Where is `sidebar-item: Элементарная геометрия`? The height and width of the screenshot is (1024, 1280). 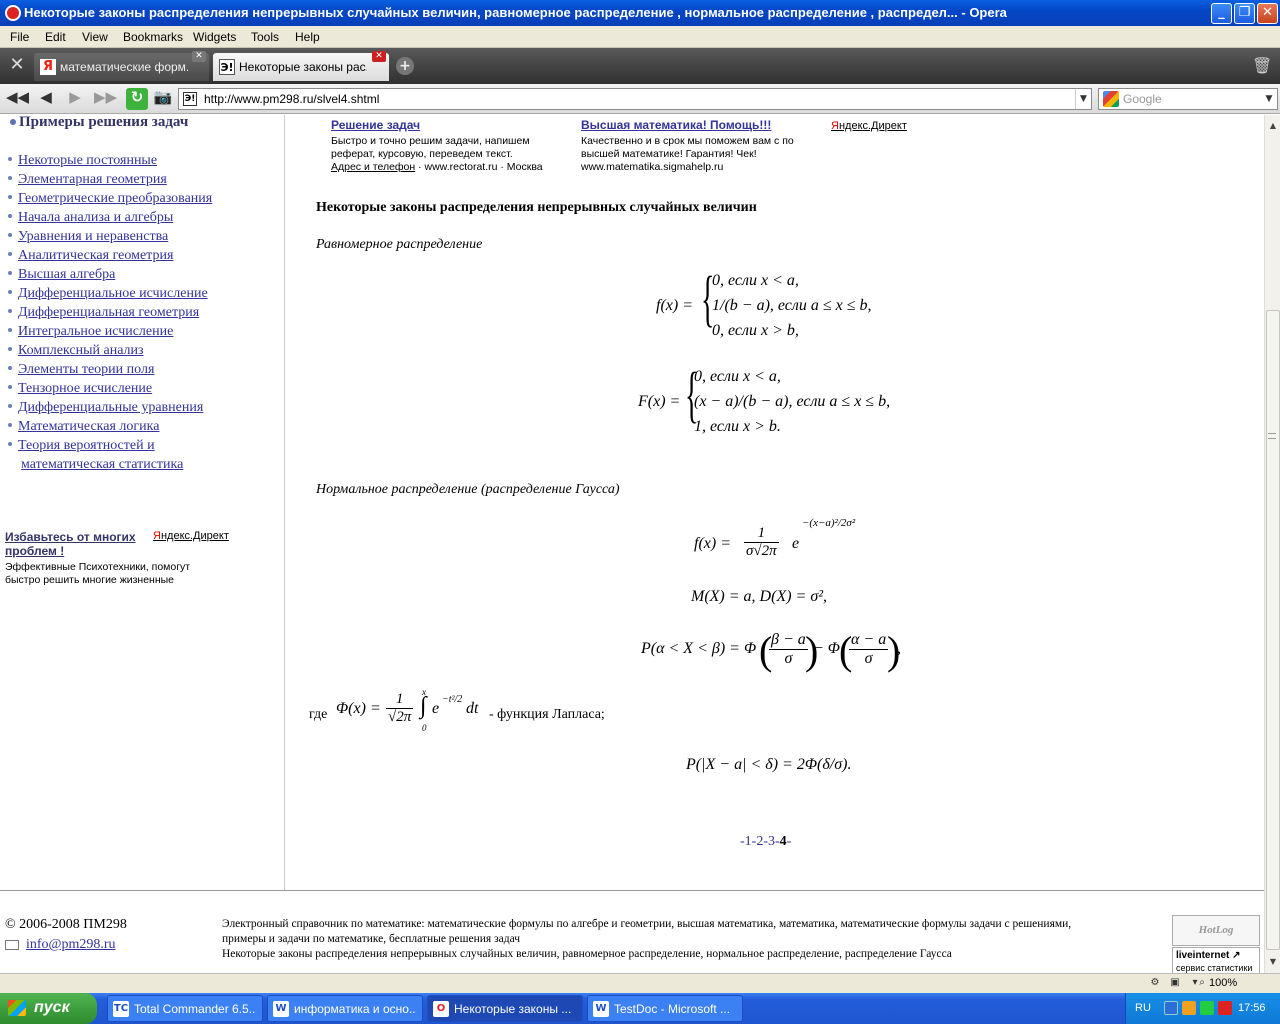
sidebar-item: Элементарная геометрия is located at coordinates (87, 180).